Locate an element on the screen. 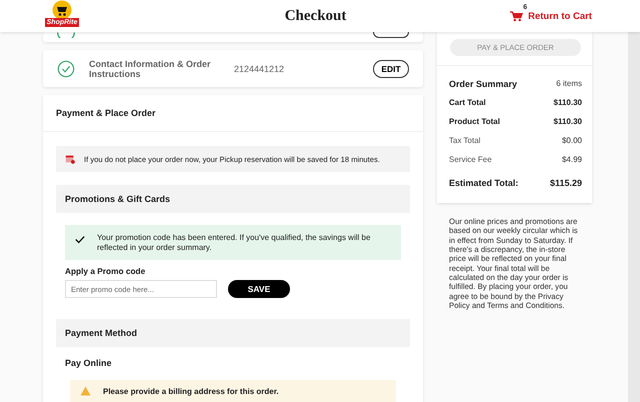  promotions-header: Promotions & Gift Cards is located at coordinates (233, 199).